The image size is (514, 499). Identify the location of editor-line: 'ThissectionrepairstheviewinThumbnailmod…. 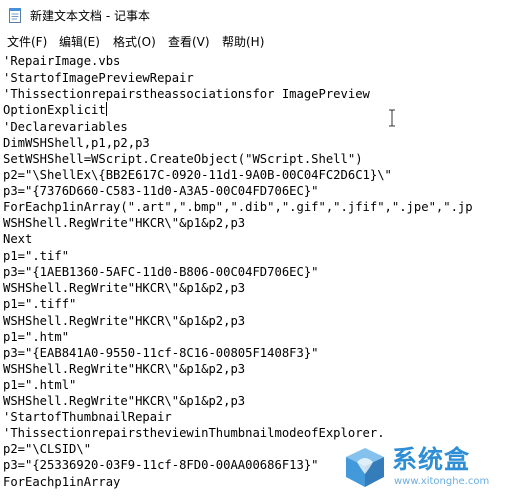
(194, 433).